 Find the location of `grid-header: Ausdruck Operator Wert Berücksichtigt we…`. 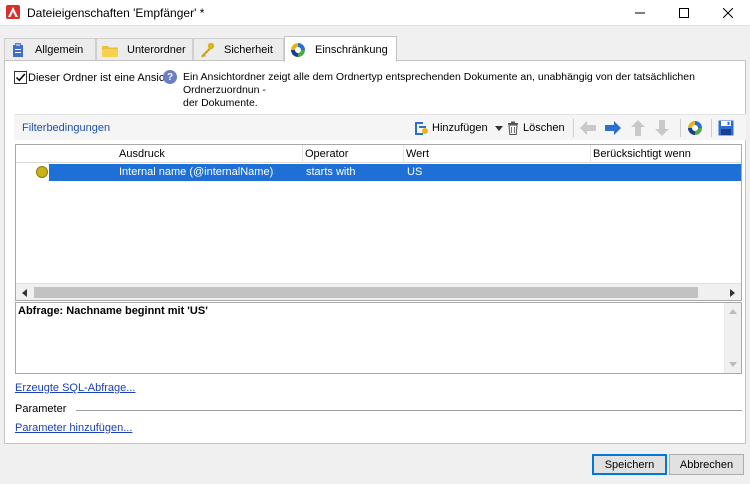

grid-header: Ausdruck Operator Wert Berücksichtigt we… is located at coordinates (378, 154).